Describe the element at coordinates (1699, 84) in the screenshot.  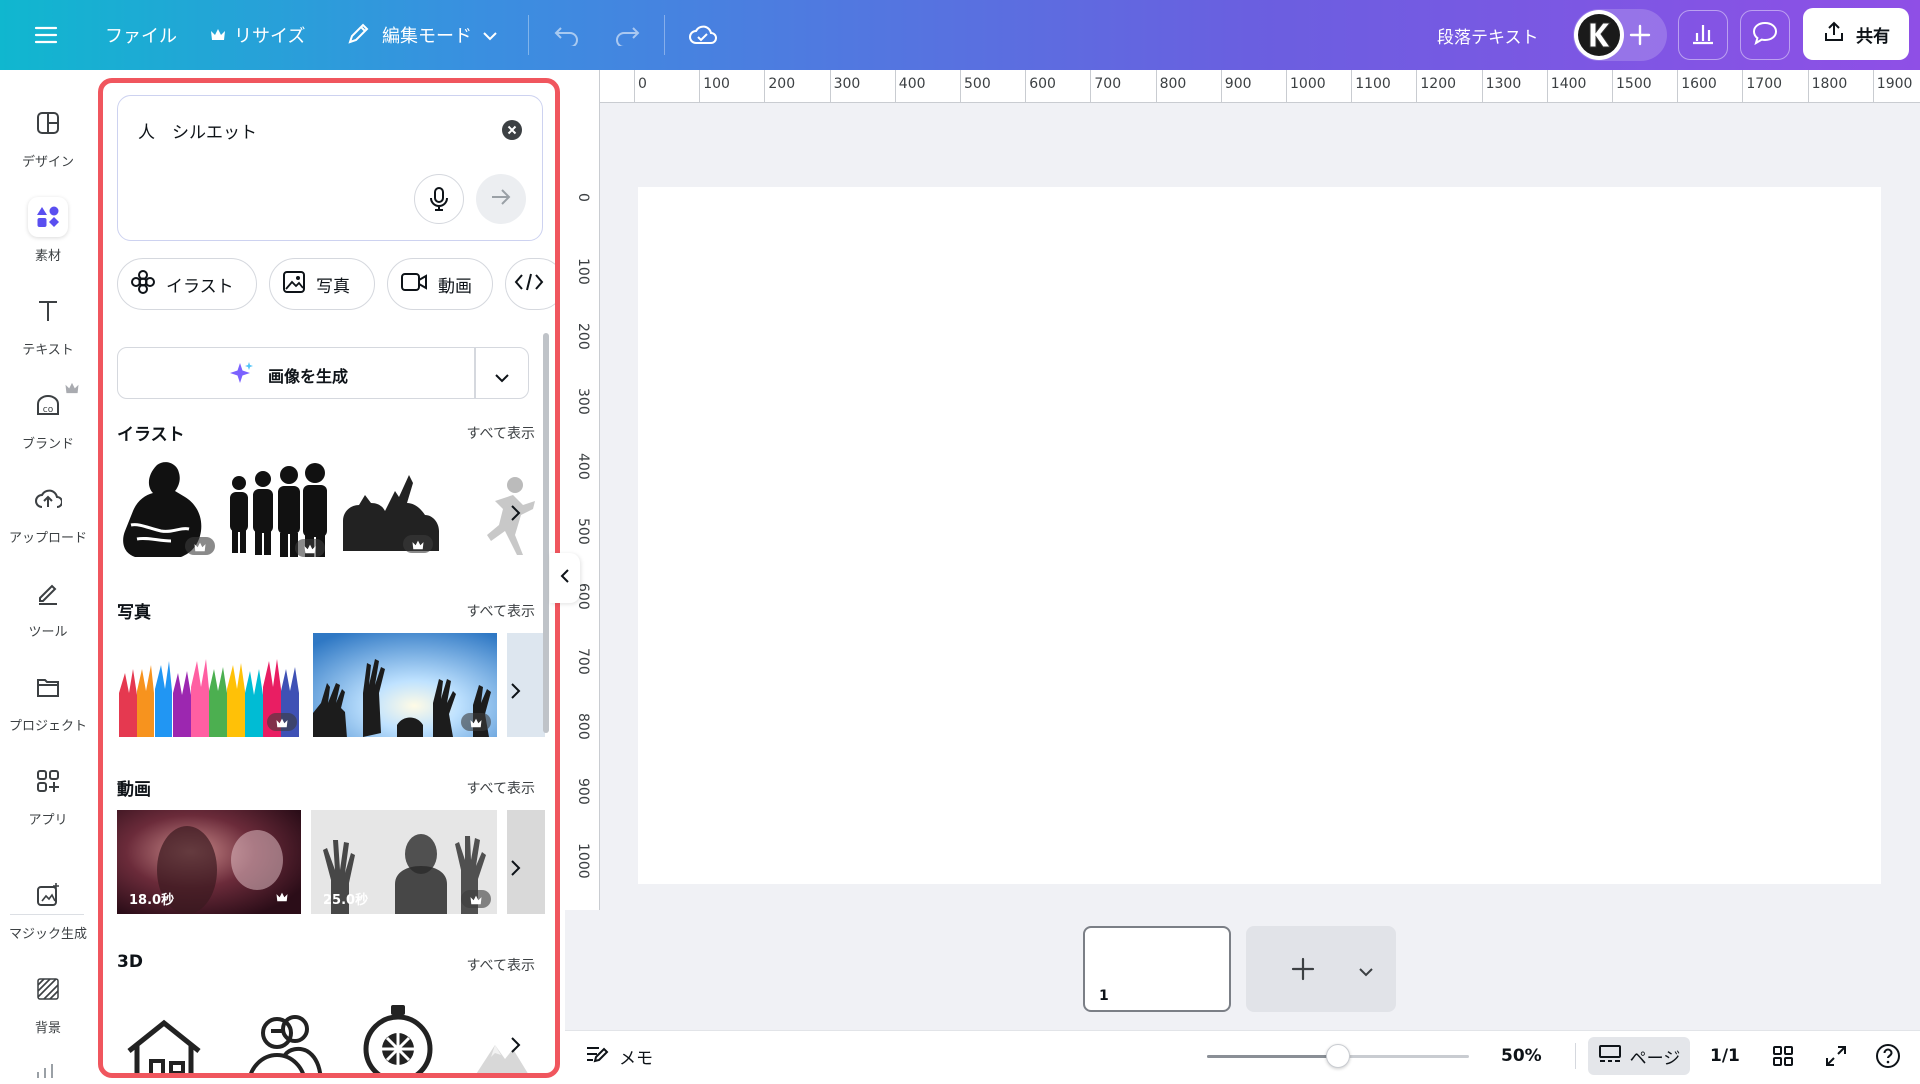
I see `ruler-label: 1600` at that location.